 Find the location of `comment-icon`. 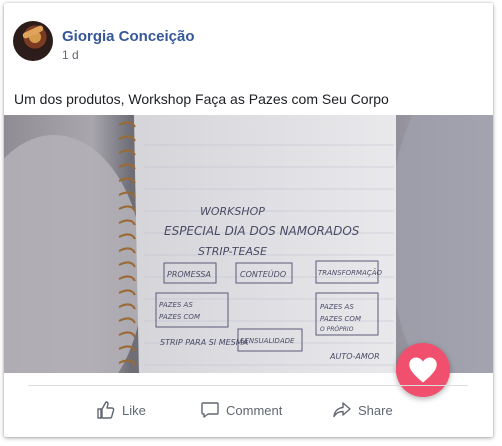

comment-icon is located at coordinates (210, 410).